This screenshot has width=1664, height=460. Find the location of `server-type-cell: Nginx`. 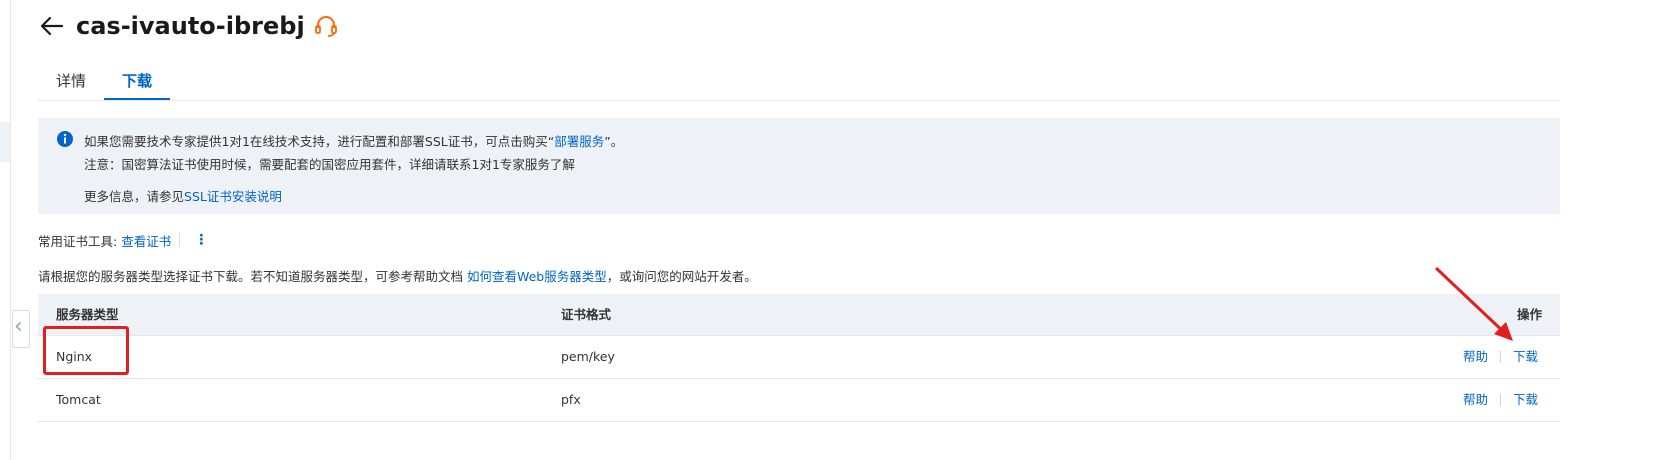

server-type-cell: Nginx is located at coordinates (74, 356).